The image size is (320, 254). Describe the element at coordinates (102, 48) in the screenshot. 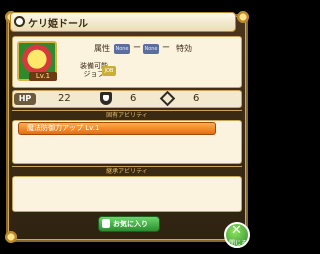

I see `attribute-label: 属性` at that location.